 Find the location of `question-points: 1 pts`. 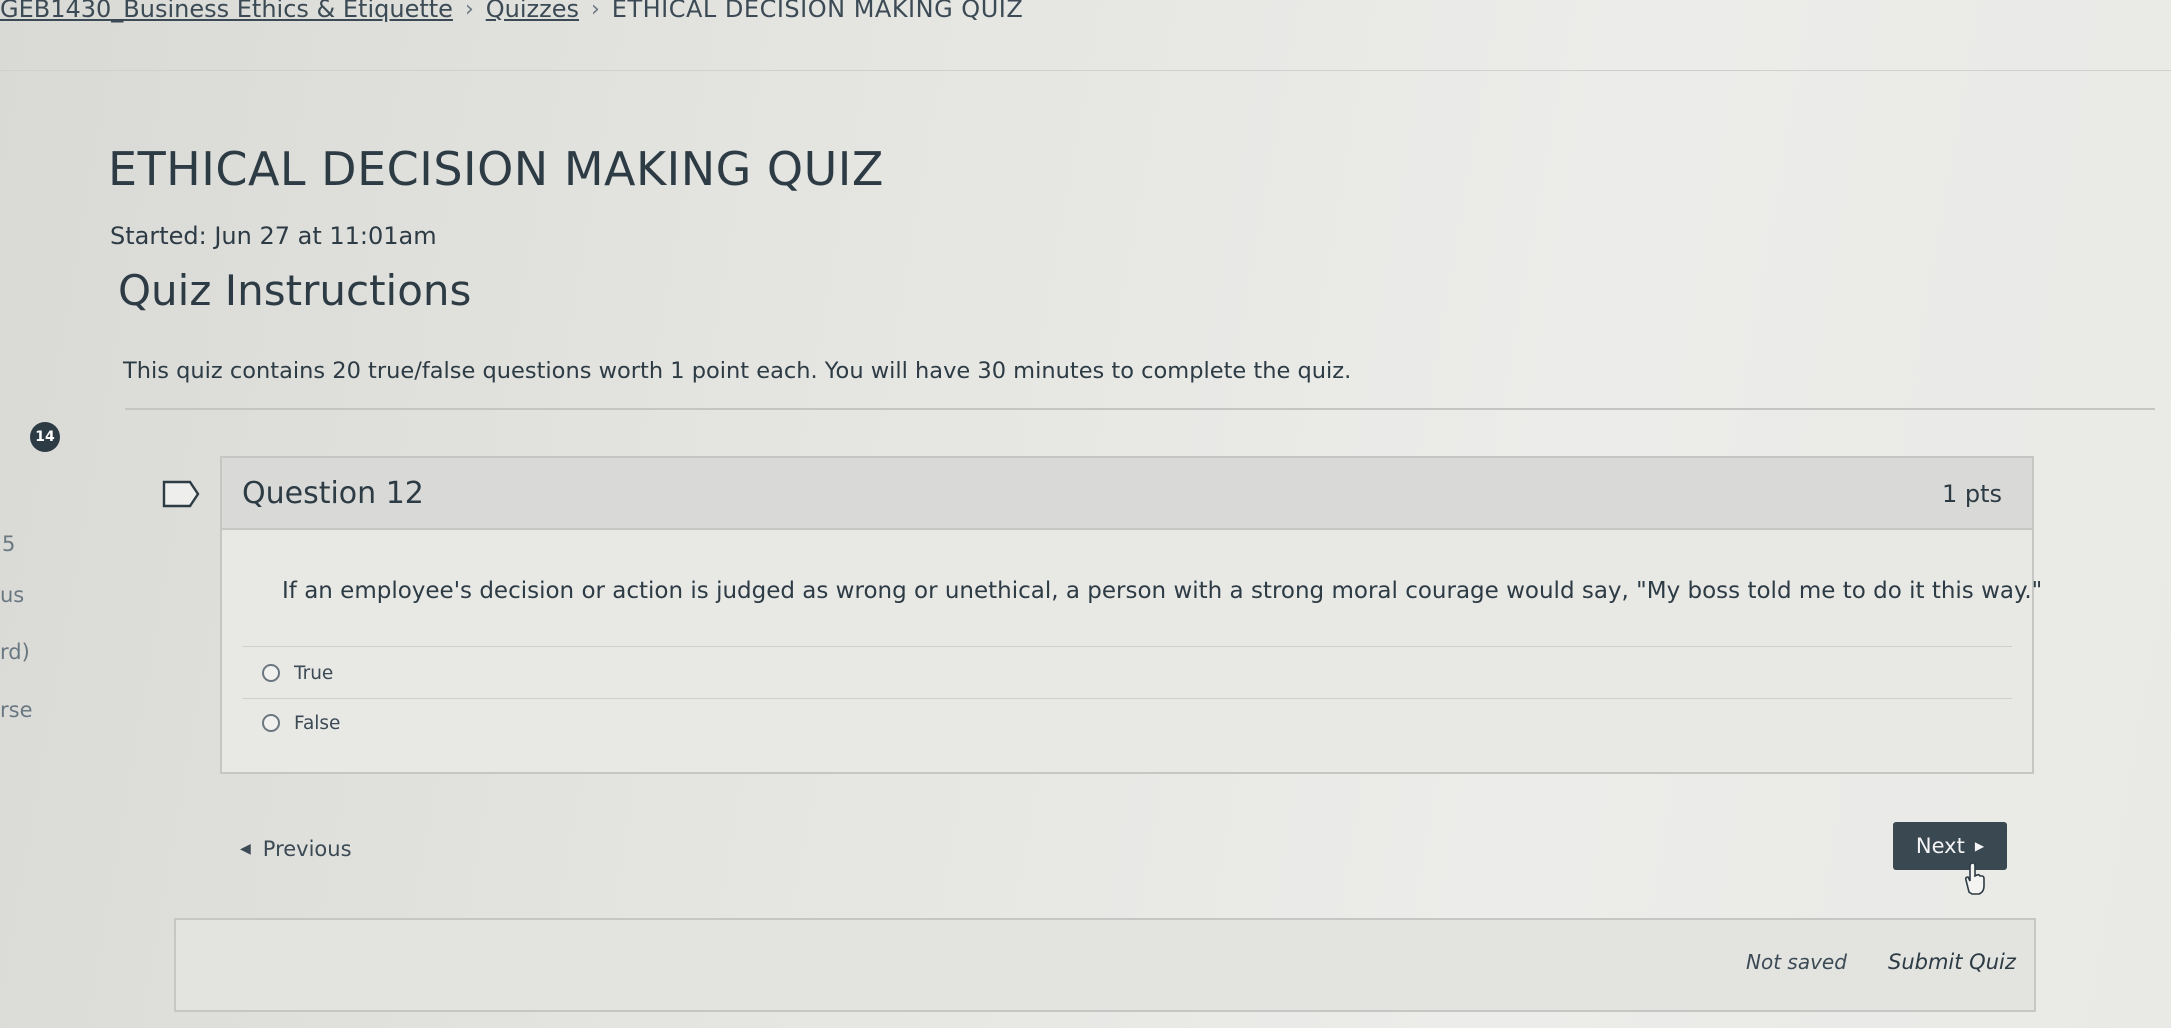

question-points: 1 pts is located at coordinates (1971, 494).